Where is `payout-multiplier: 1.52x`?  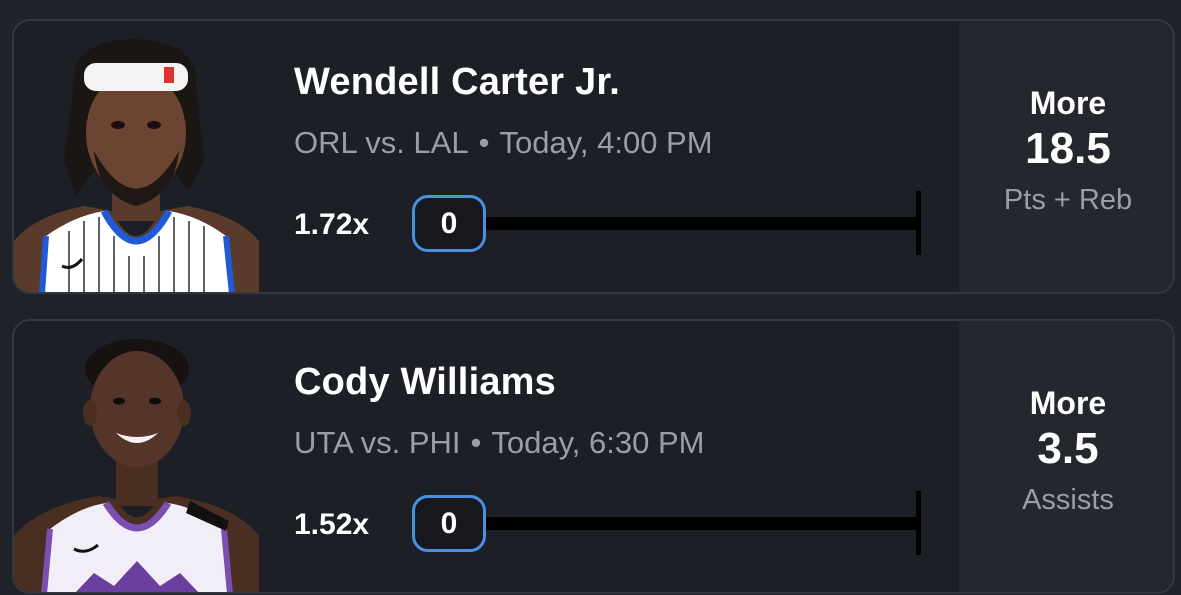 payout-multiplier: 1.52x is located at coordinates (332, 524).